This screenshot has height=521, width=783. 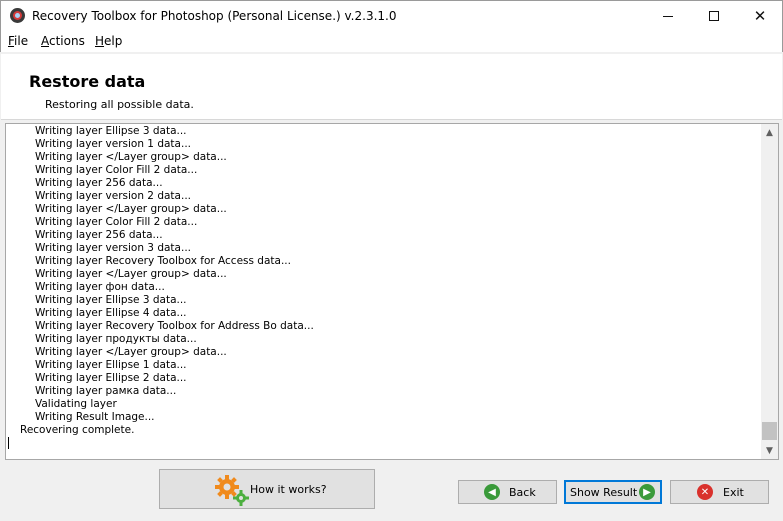 I want to click on exit-label: Exit, so click(x=733, y=492).